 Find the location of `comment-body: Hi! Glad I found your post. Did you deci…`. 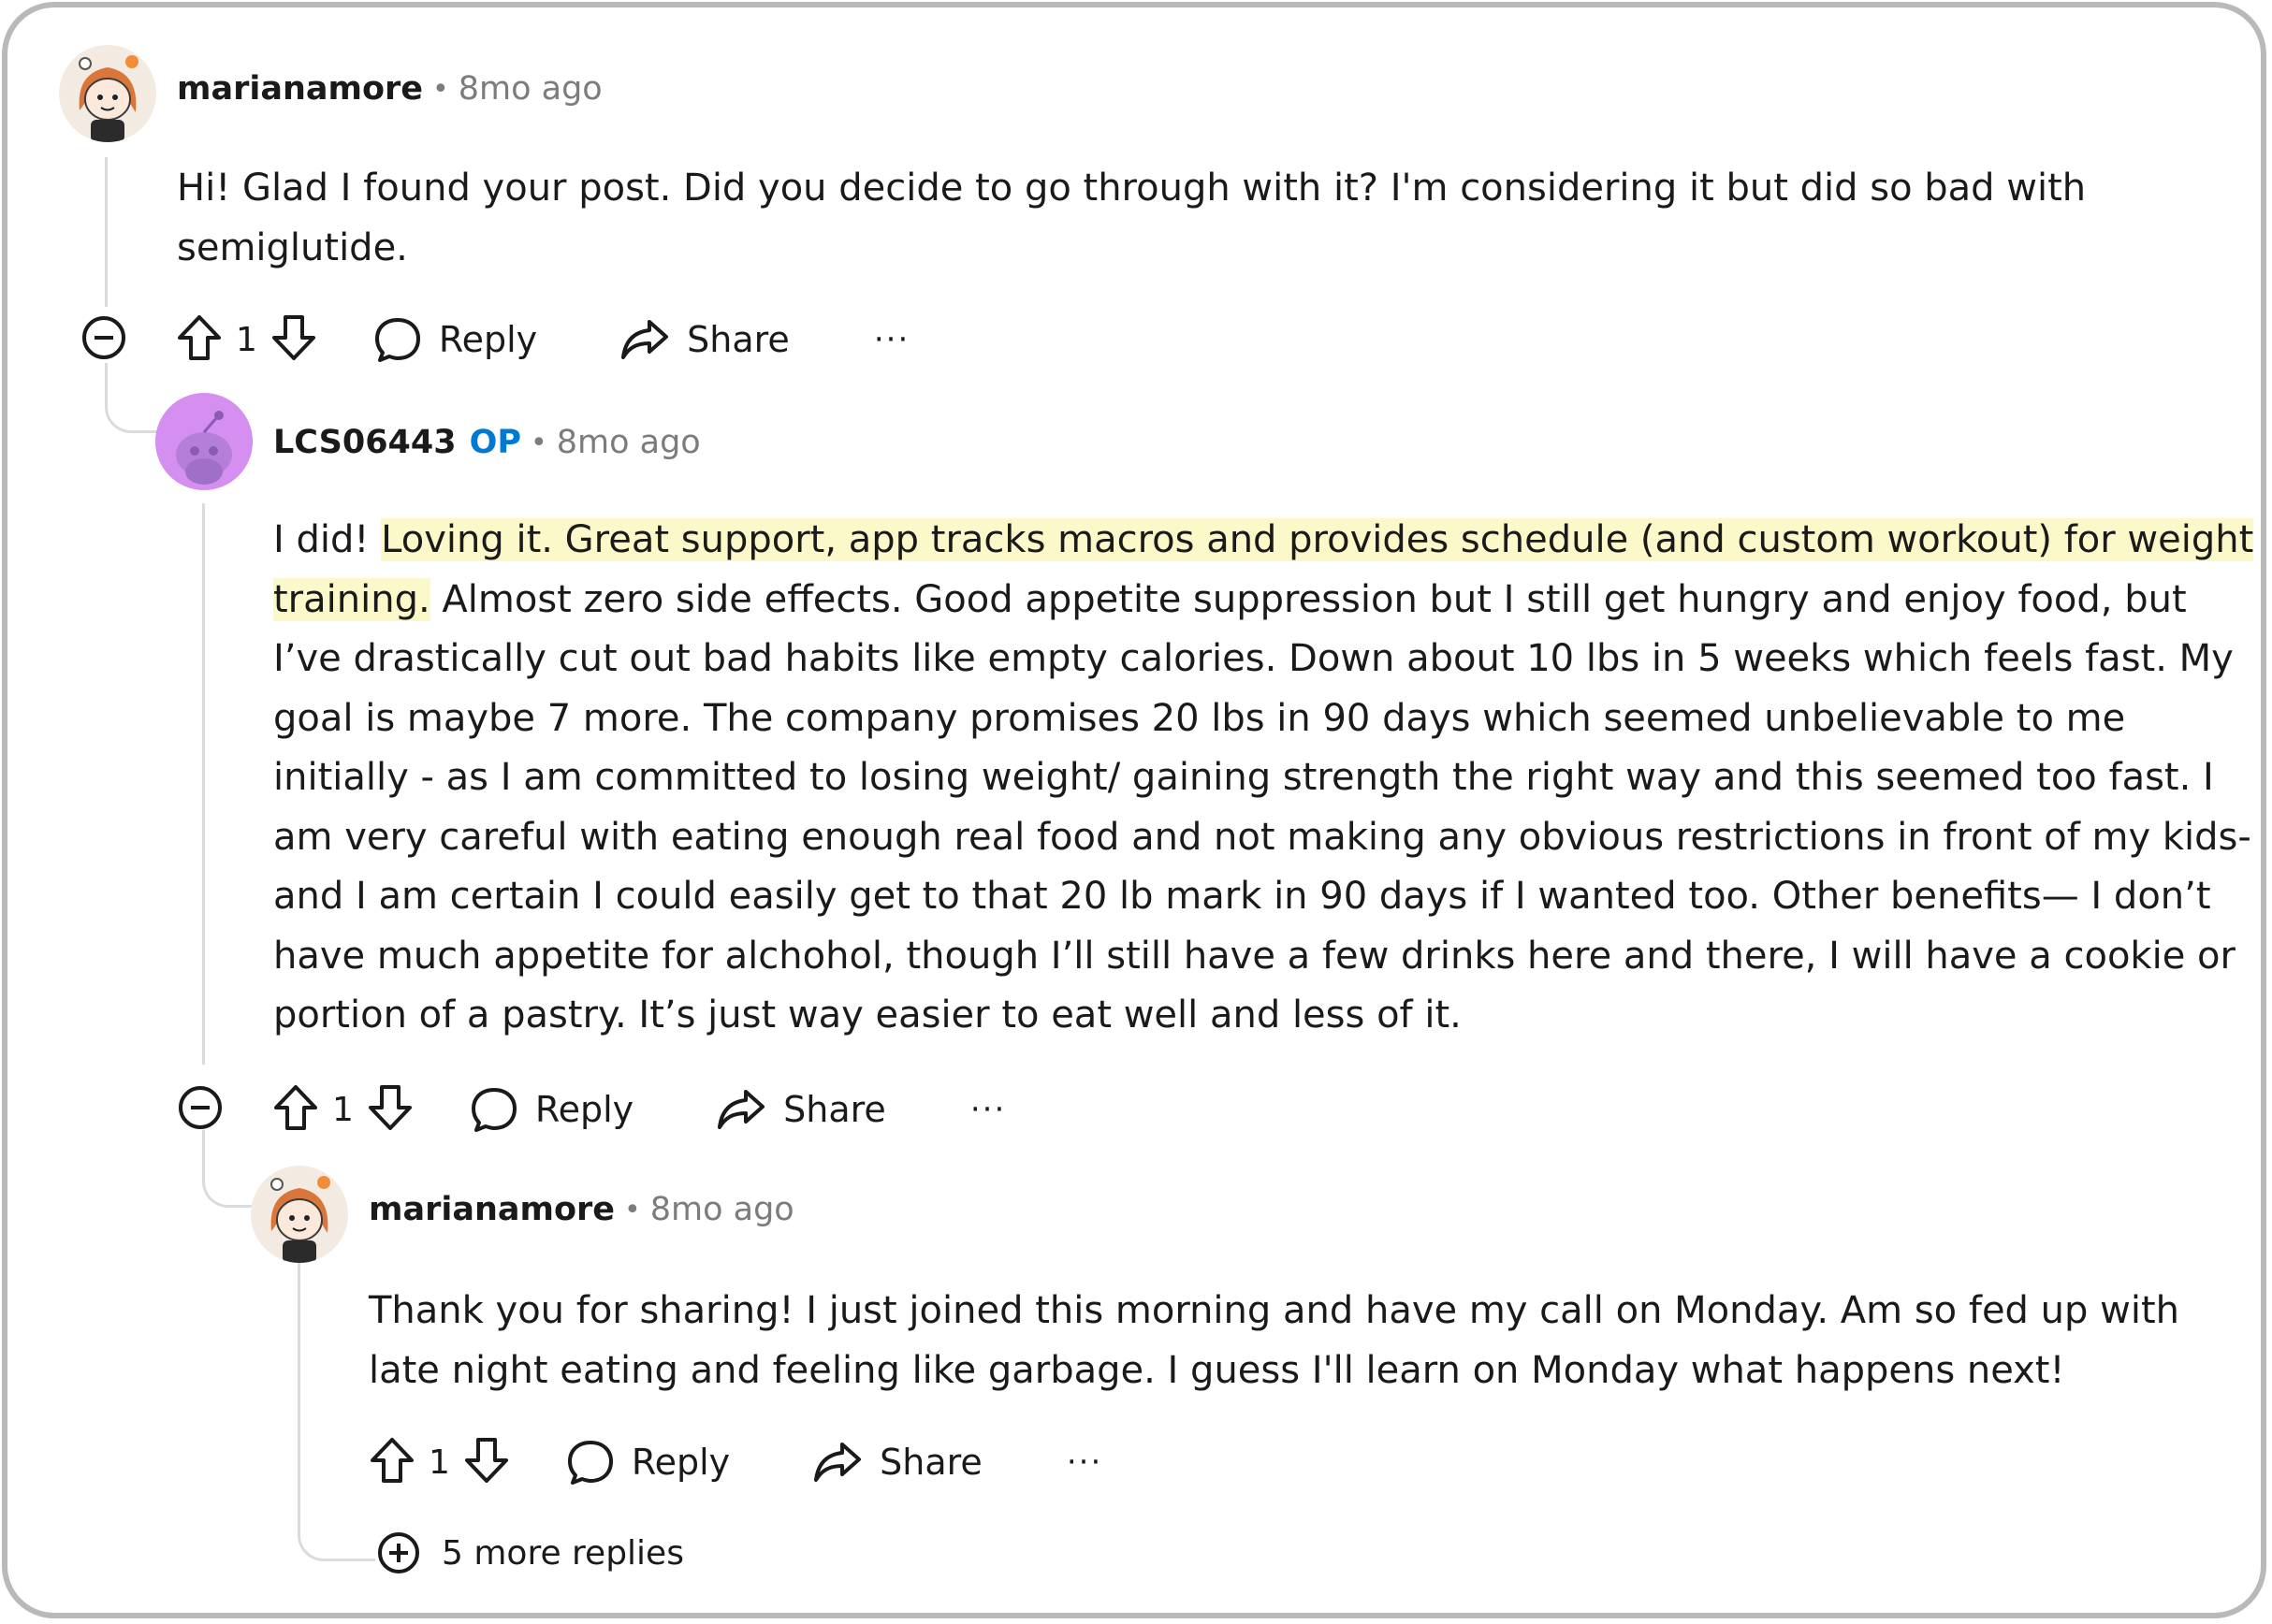

comment-body: Hi! Glad I found your post. Did you deci… is located at coordinates (1132, 218).